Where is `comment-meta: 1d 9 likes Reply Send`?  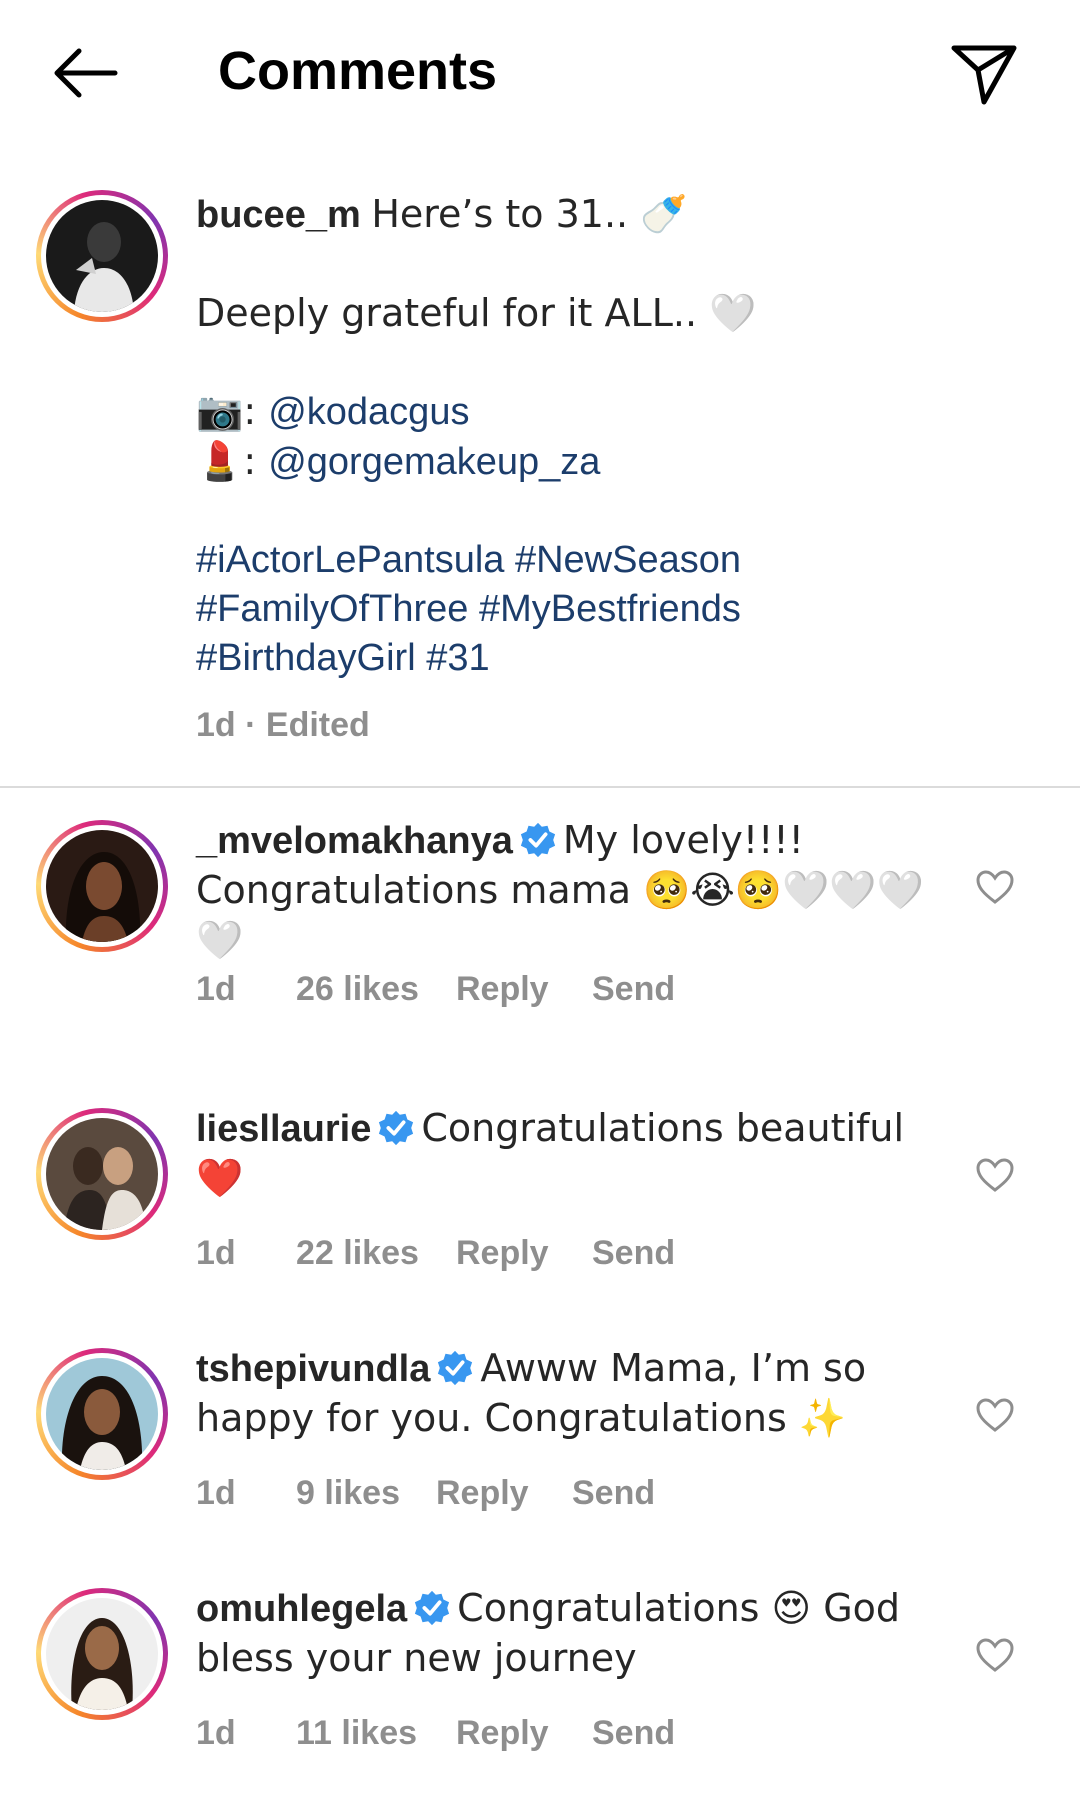
comment-meta: 1d 9 likes Reply Send is located at coordinates (425, 1493).